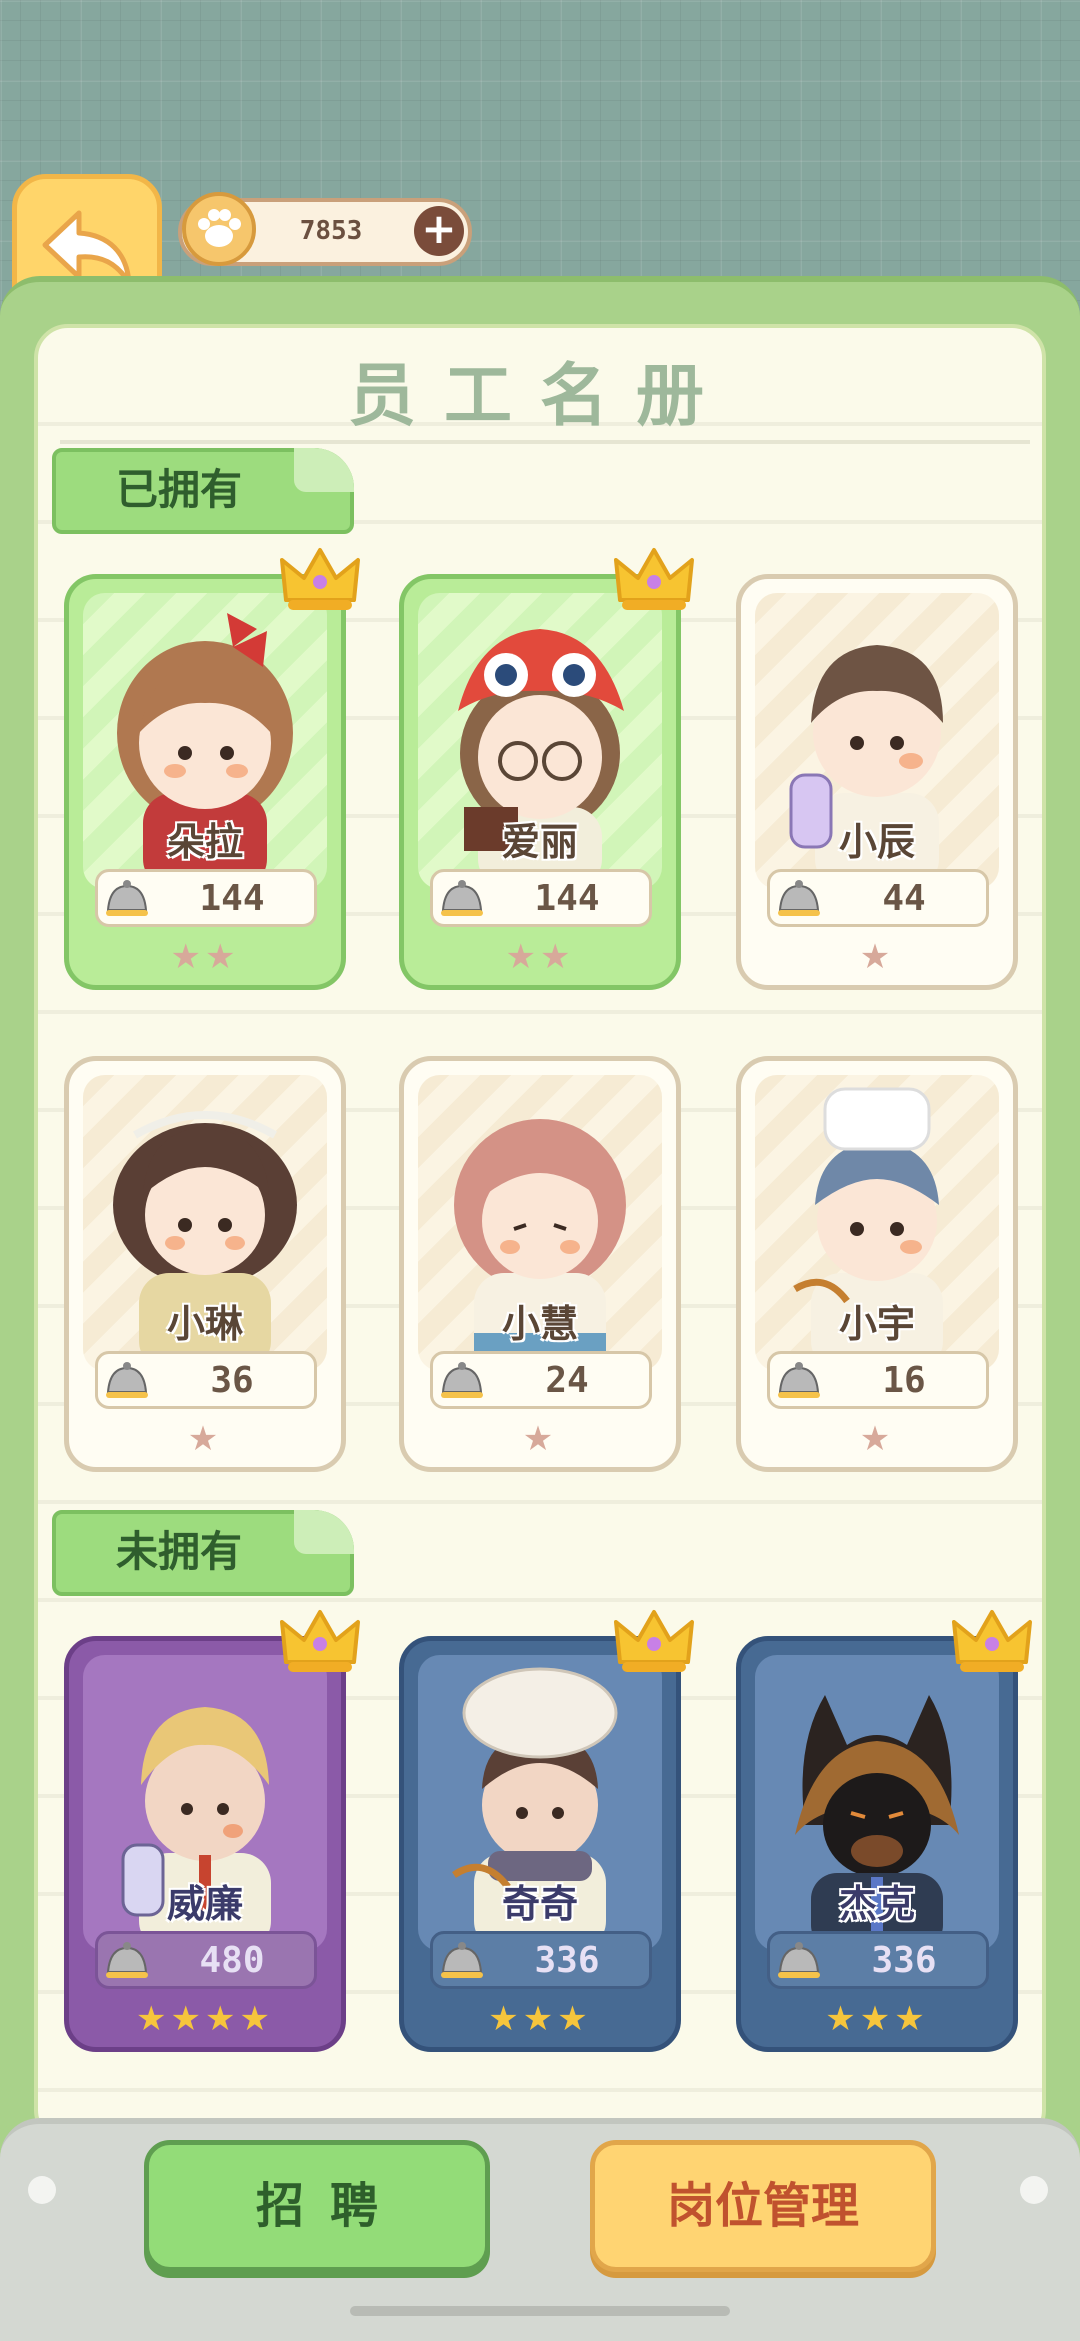 Image resolution: width=1080 pixels, height=2341 pixels. What do you see at coordinates (904, 1380) in the screenshot?
I see `stat-value: 16` at bounding box center [904, 1380].